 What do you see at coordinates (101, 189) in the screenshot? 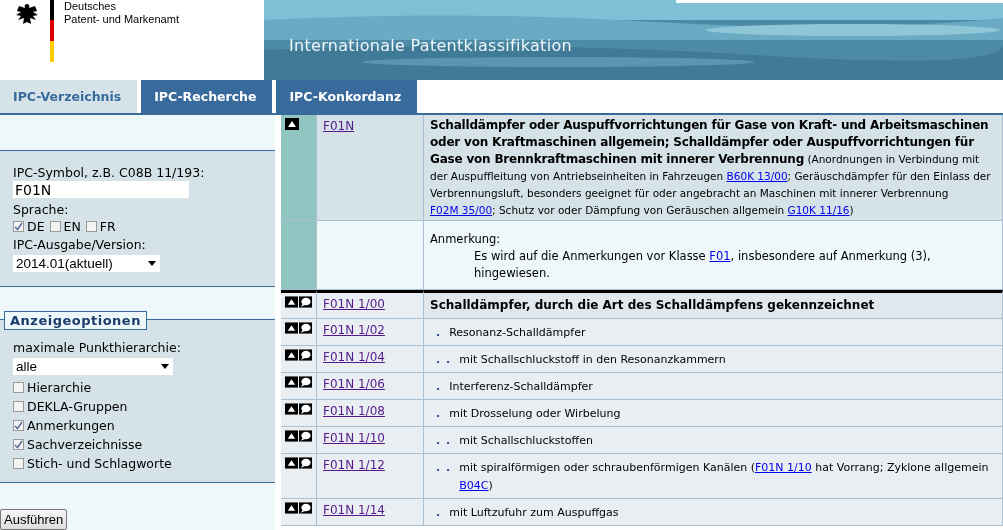
I see `symbol-field: F01N` at bounding box center [101, 189].